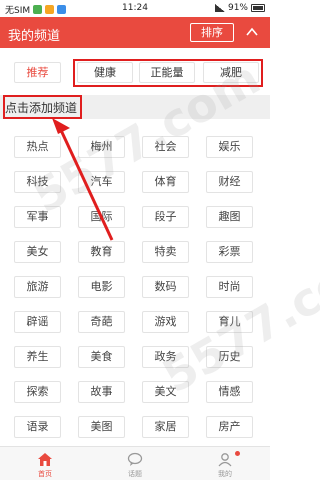 This screenshot has height=480, width=320. I want to click on channel-chip: 汽车, so click(101, 182).